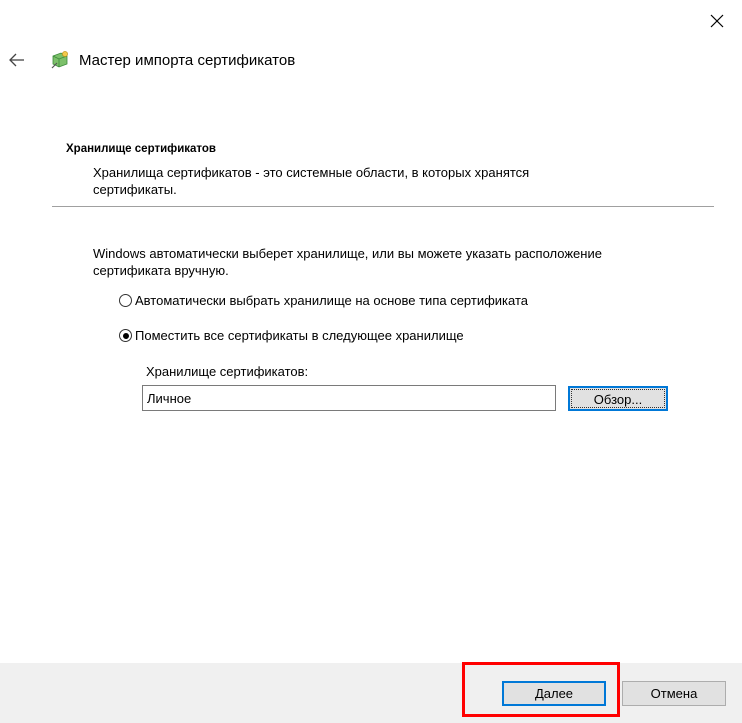 Image resolution: width=742 pixels, height=723 pixels. Describe the element at coordinates (349, 398) in the screenshot. I see `store-input` at that location.